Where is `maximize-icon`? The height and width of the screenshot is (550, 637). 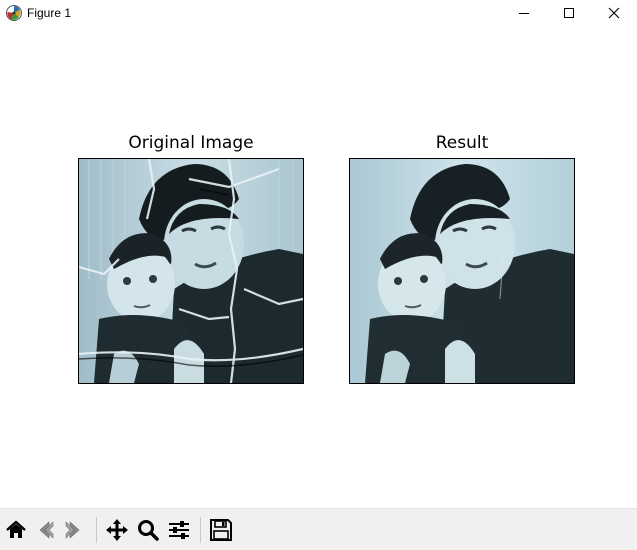
maximize-icon is located at coordinates (569, 13).